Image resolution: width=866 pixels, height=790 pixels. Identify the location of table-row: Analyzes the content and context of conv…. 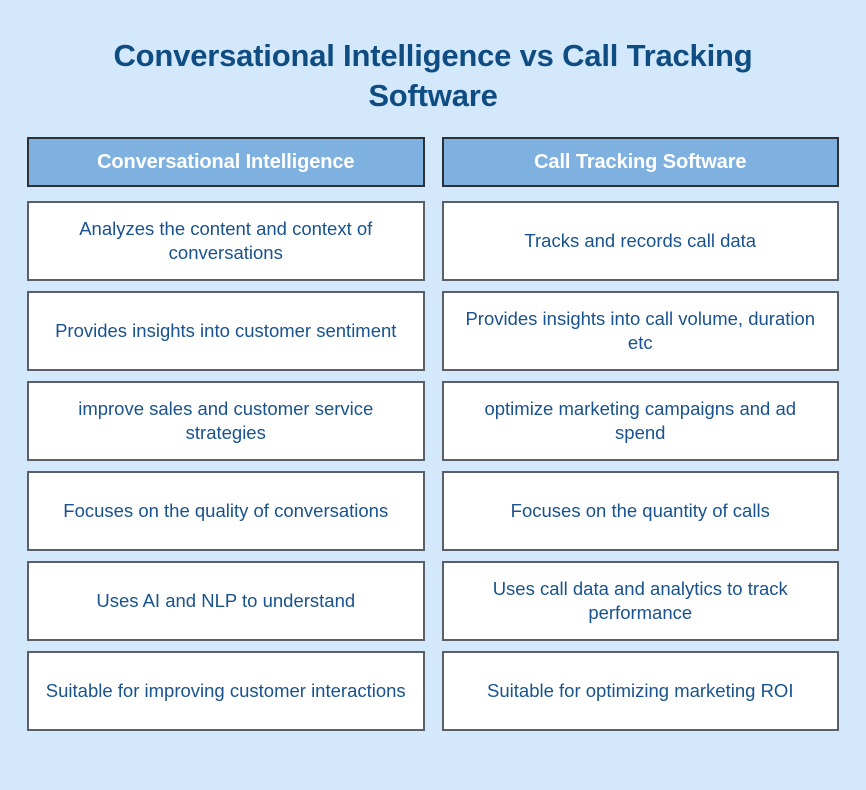
(433, 241).